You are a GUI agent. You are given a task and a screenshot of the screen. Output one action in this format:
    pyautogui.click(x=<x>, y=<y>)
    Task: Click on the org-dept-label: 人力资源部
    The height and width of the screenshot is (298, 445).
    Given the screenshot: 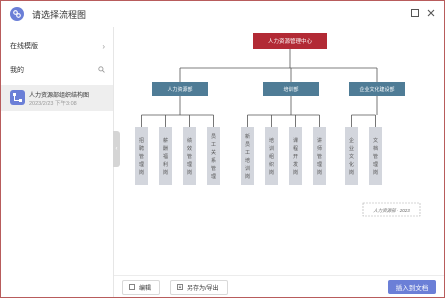 What is the action you would take?
    pyautogui.click(x=179, y=89)
    